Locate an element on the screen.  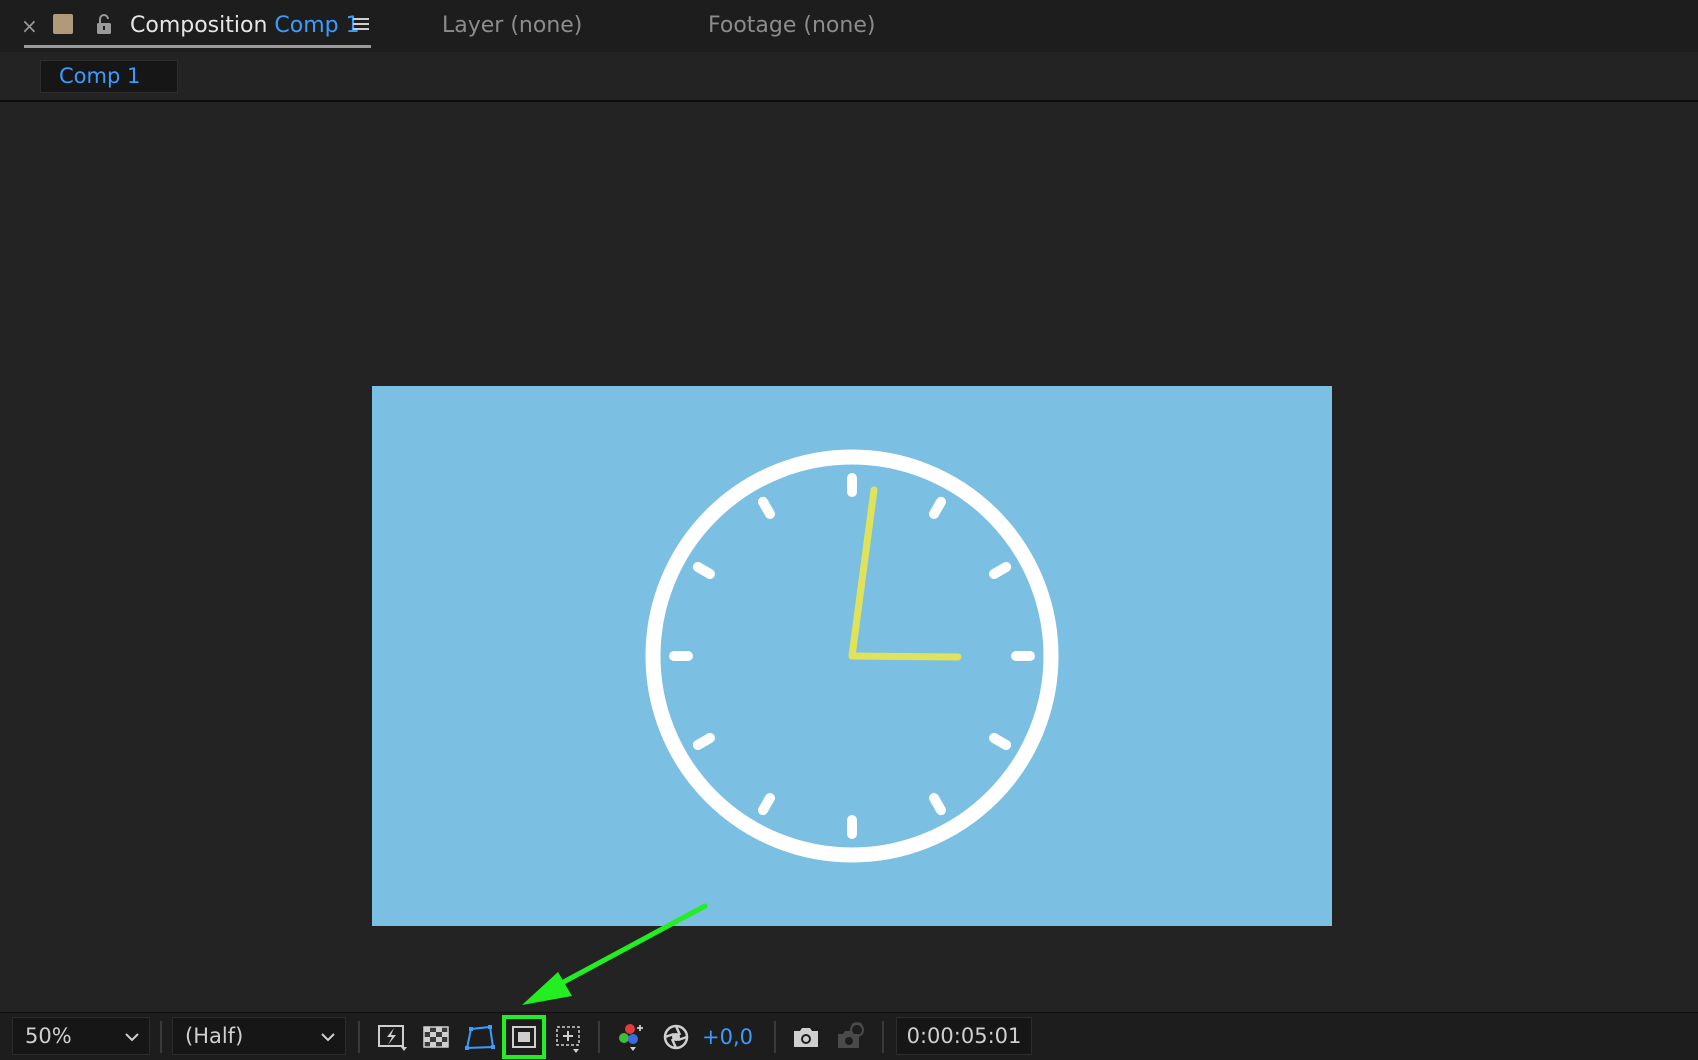
color-channel-button is located at coordinates (632, 1037).